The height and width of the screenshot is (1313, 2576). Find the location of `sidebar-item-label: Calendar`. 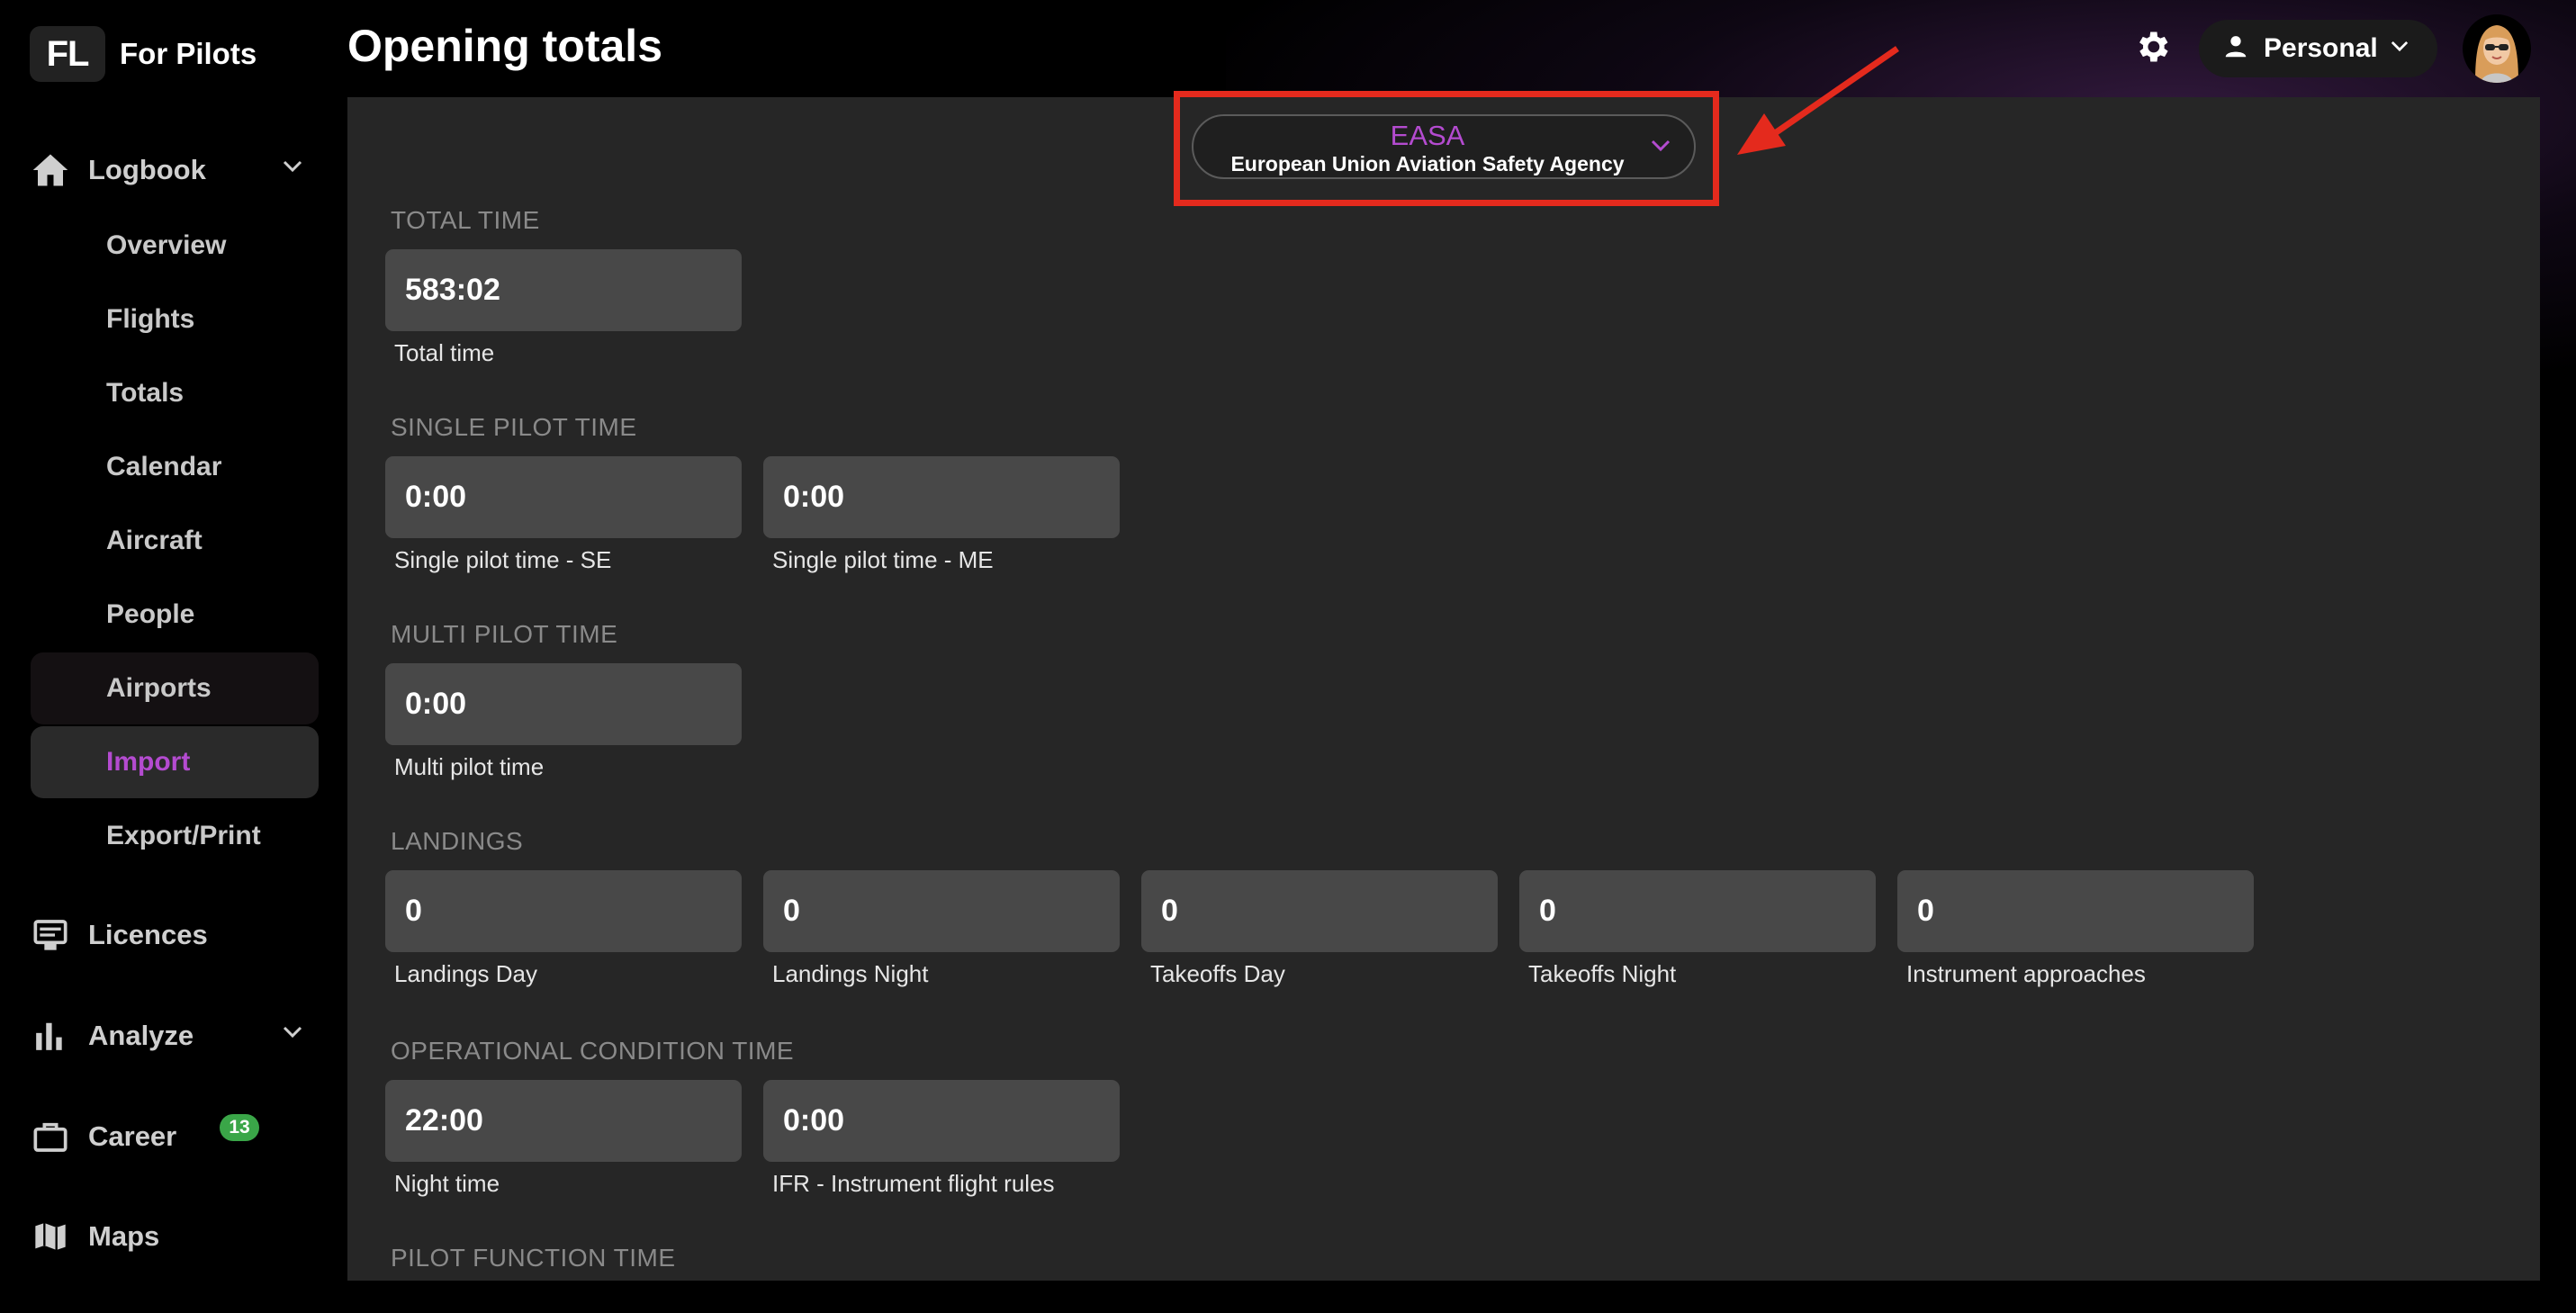

sidebar-item-label: Calendar is located at coordinates (164, 466).